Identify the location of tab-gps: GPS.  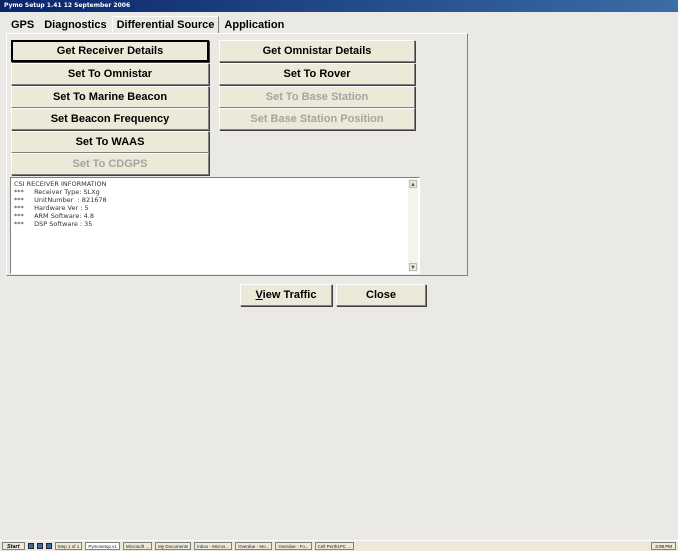
(22, 25).